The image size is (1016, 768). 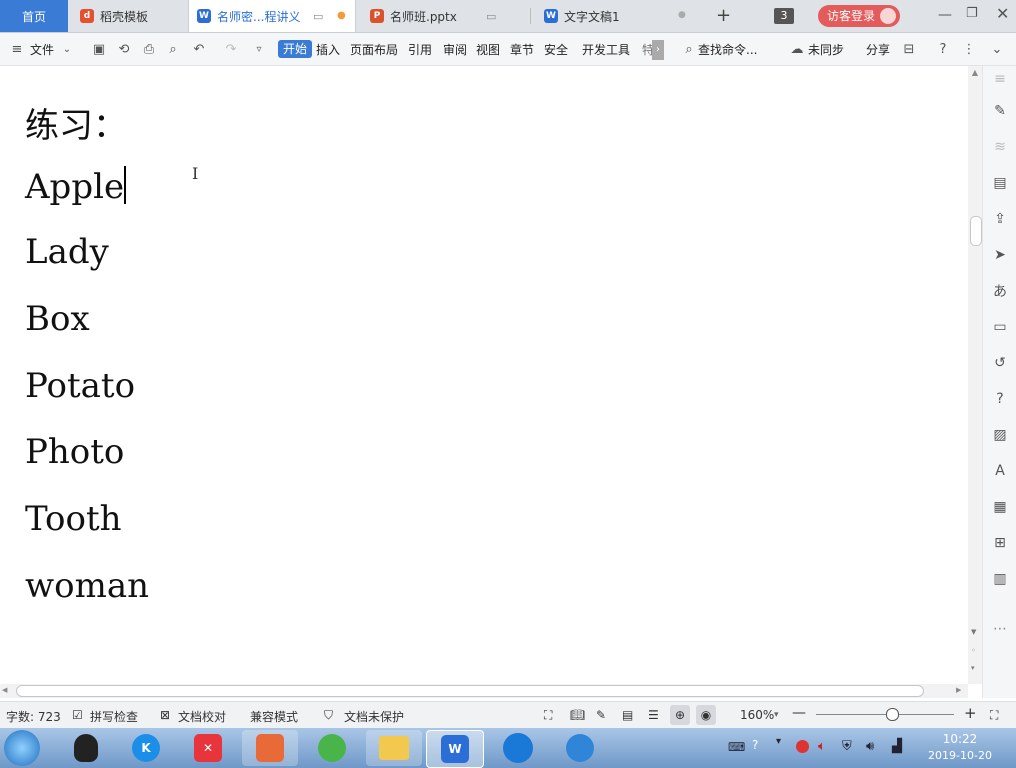 What do you see at coordinates (556, 49) in the screenshot?
I see `tab-security: 安全` at bounding box center [556, 49].